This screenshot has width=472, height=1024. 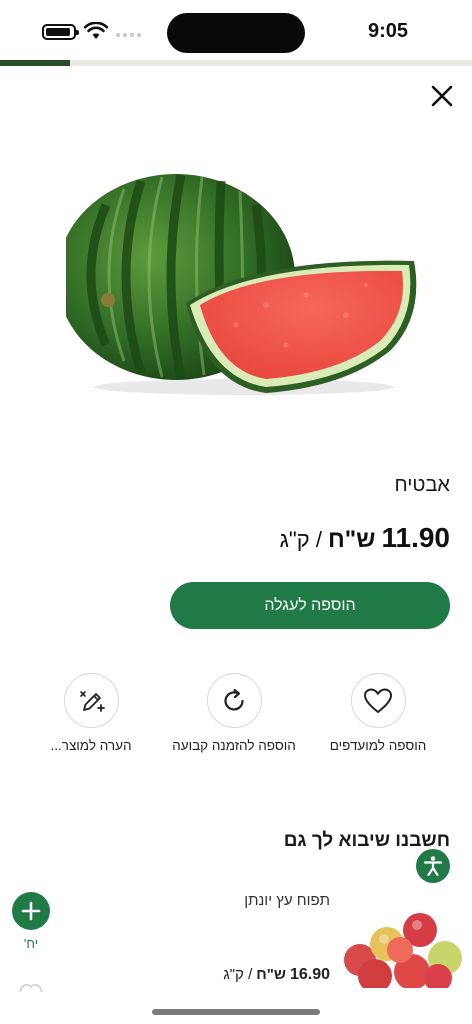 What do you see at coordinates (287, 900) in the screenshot?
I see `recommended-product-name: תפוח עץ יונתן` at bounding box center [287, 900].